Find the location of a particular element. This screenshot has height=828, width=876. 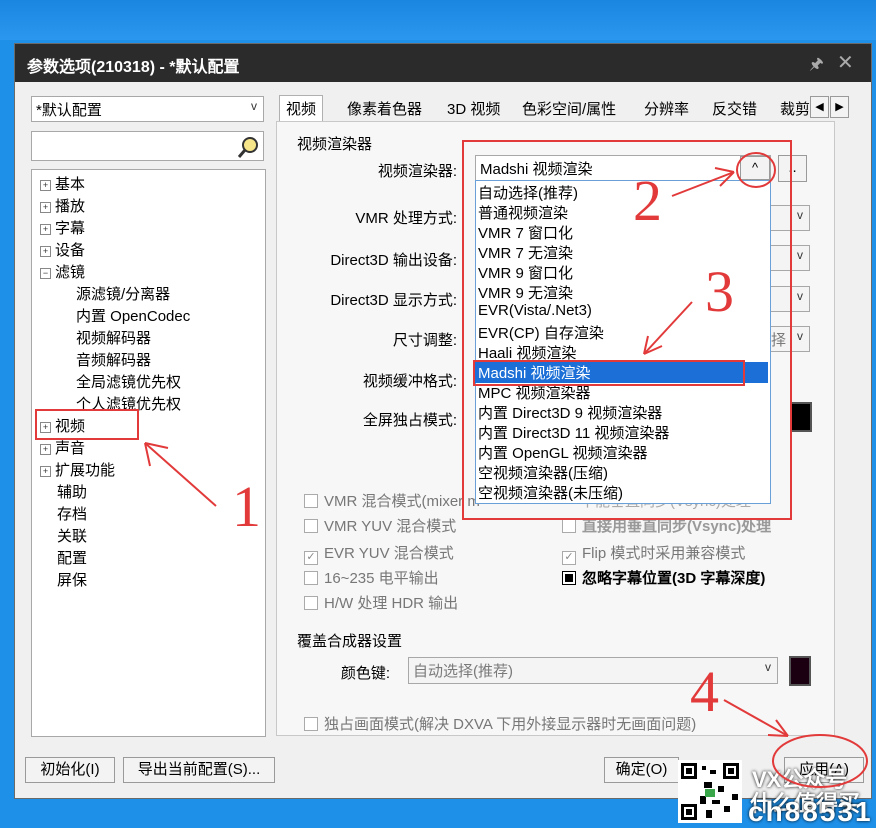

tab-label: 3D 视频 is located at coordinates (474, 109).